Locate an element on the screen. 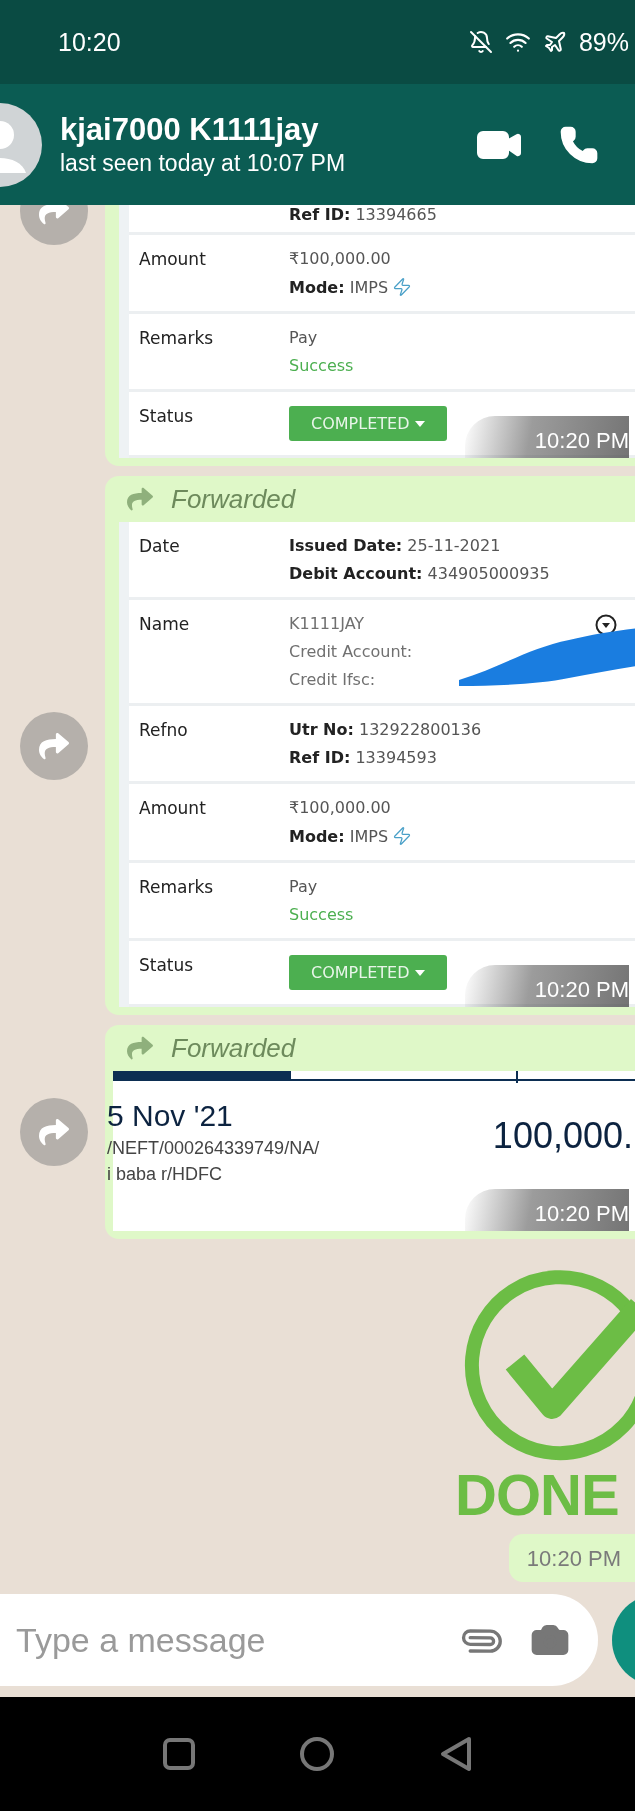 Image resolution: width=635 pixels, height=1811 pixels. transaction-detail: i baba r/HDFC is located at coordinates (165, 1174).